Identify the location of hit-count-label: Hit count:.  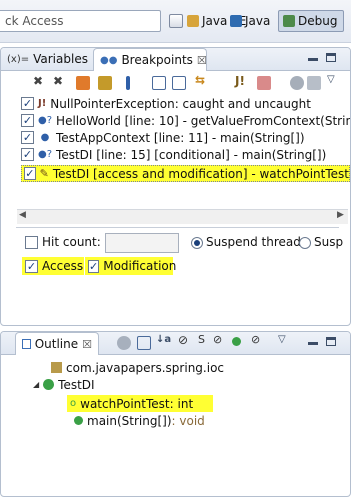
(71, 242).